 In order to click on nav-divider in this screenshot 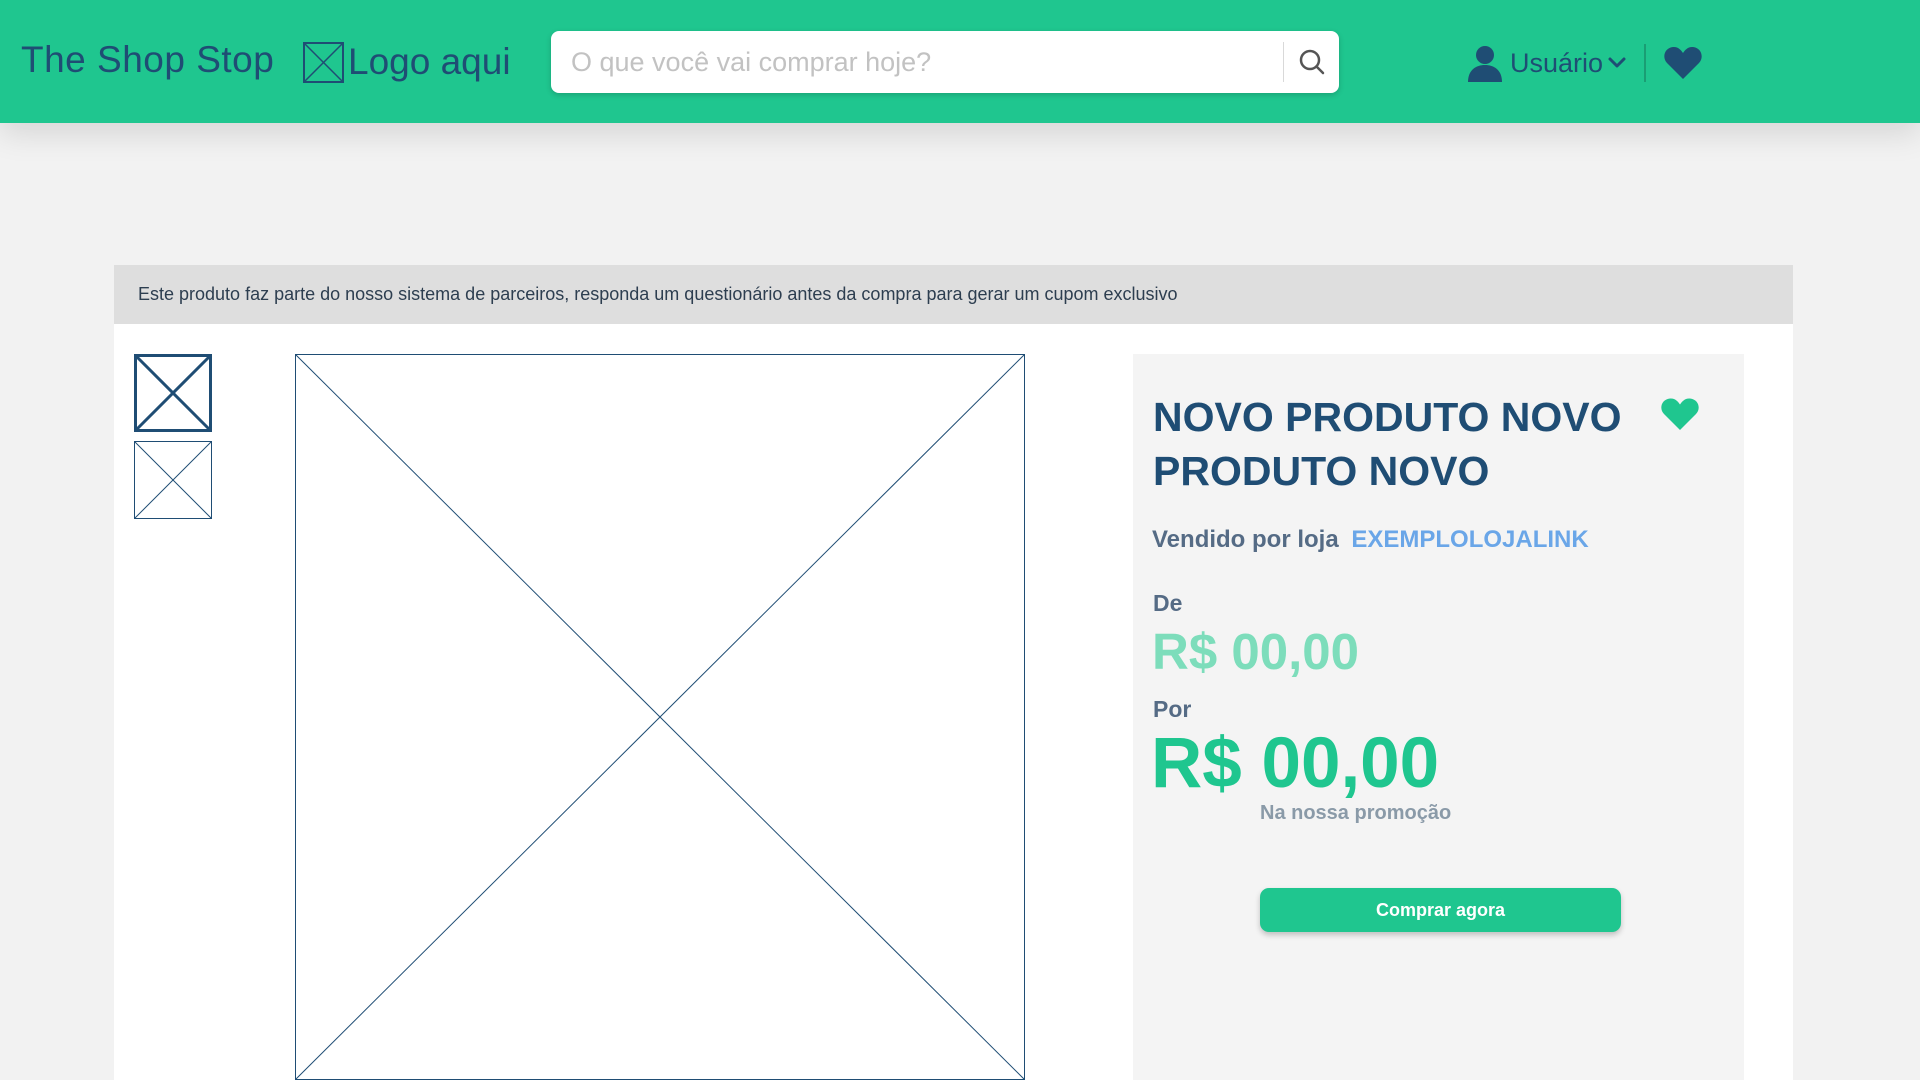, I will do `click(1645, 63)`.